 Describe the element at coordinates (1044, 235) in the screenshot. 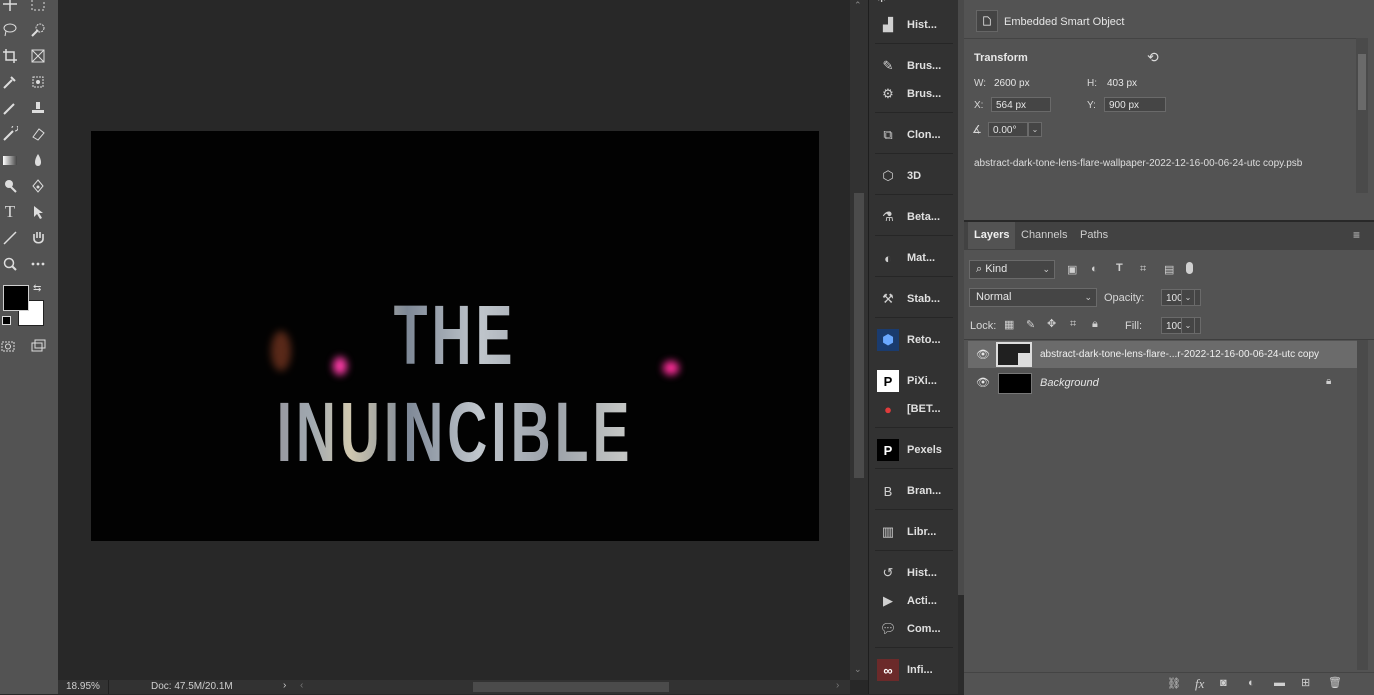

I see `tab-channels: Channels` at that location.